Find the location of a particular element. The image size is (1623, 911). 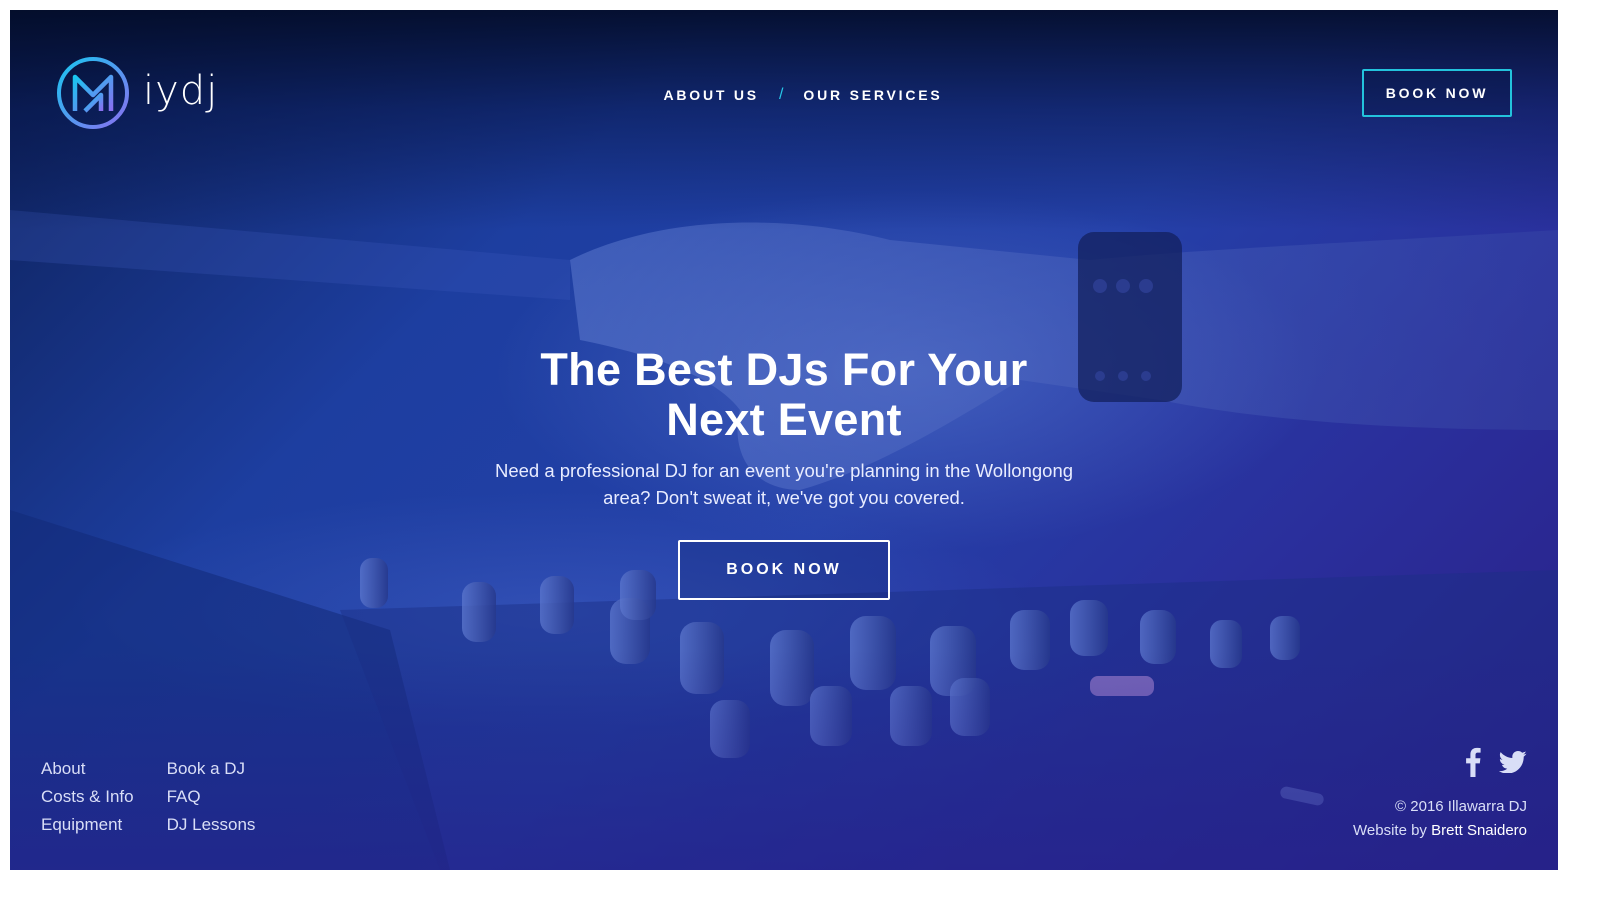

footer-link-dj-lessons: DJ Lessons is located at coordinates (211, 825).